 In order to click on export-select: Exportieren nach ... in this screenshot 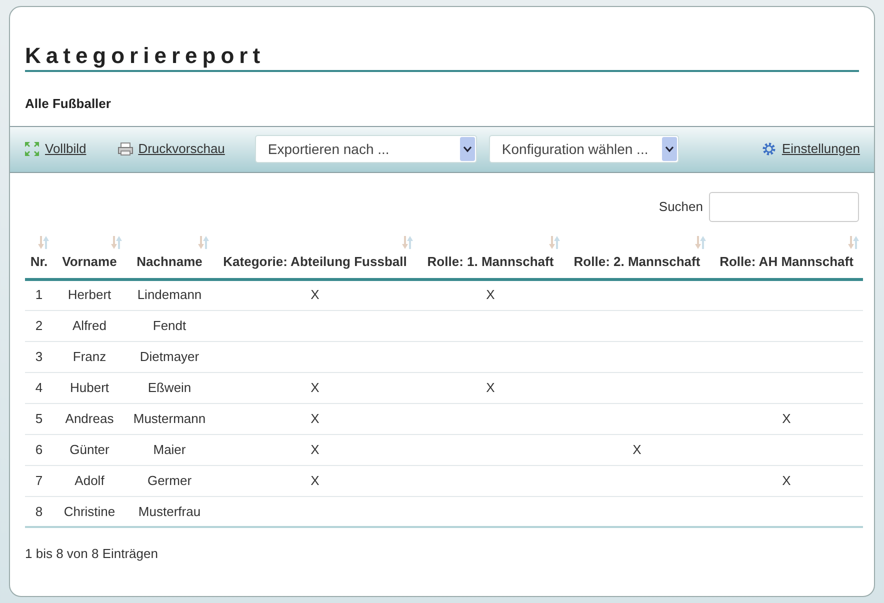, I will do `click(365, 149)`.